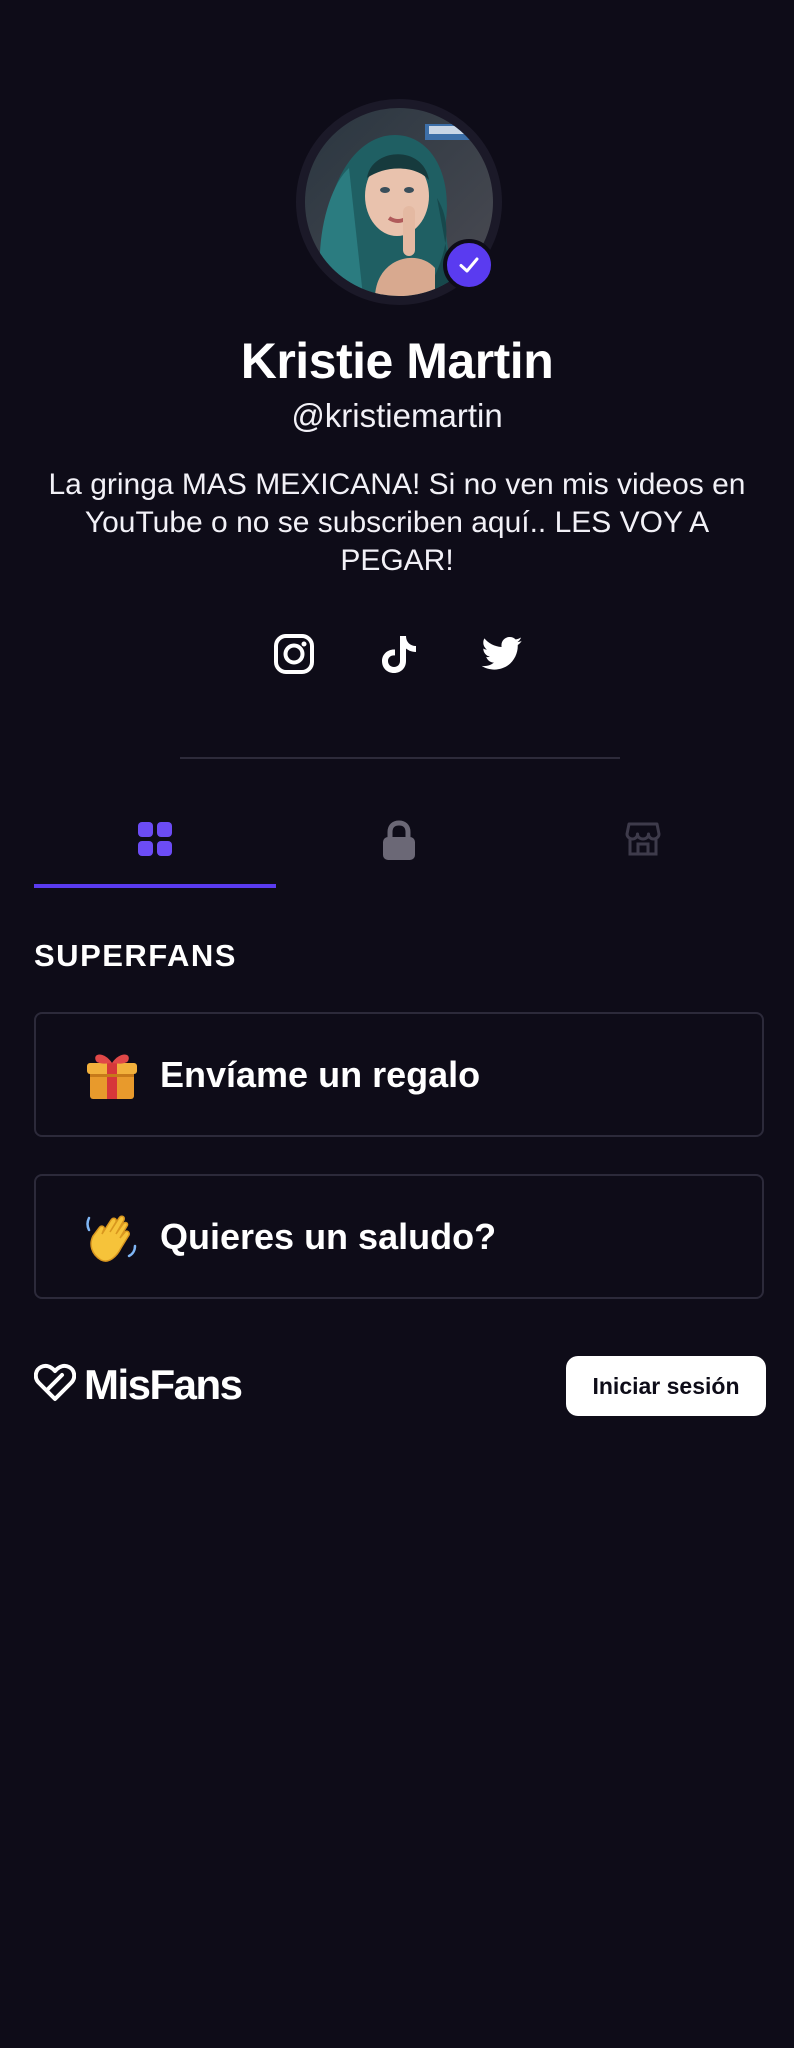 The width and height of the screenshot is (794, 2048). I want to click on twitter-icon, so click(502, 654).